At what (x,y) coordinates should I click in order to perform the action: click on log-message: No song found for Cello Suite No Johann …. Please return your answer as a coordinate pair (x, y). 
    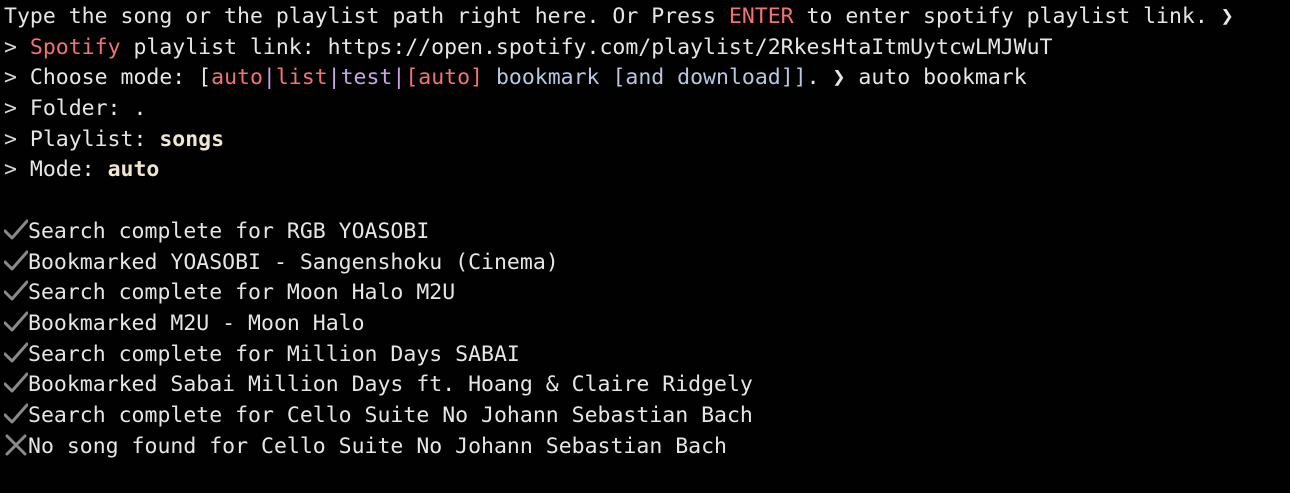
    Looking at the image, I should click on (377, 446).